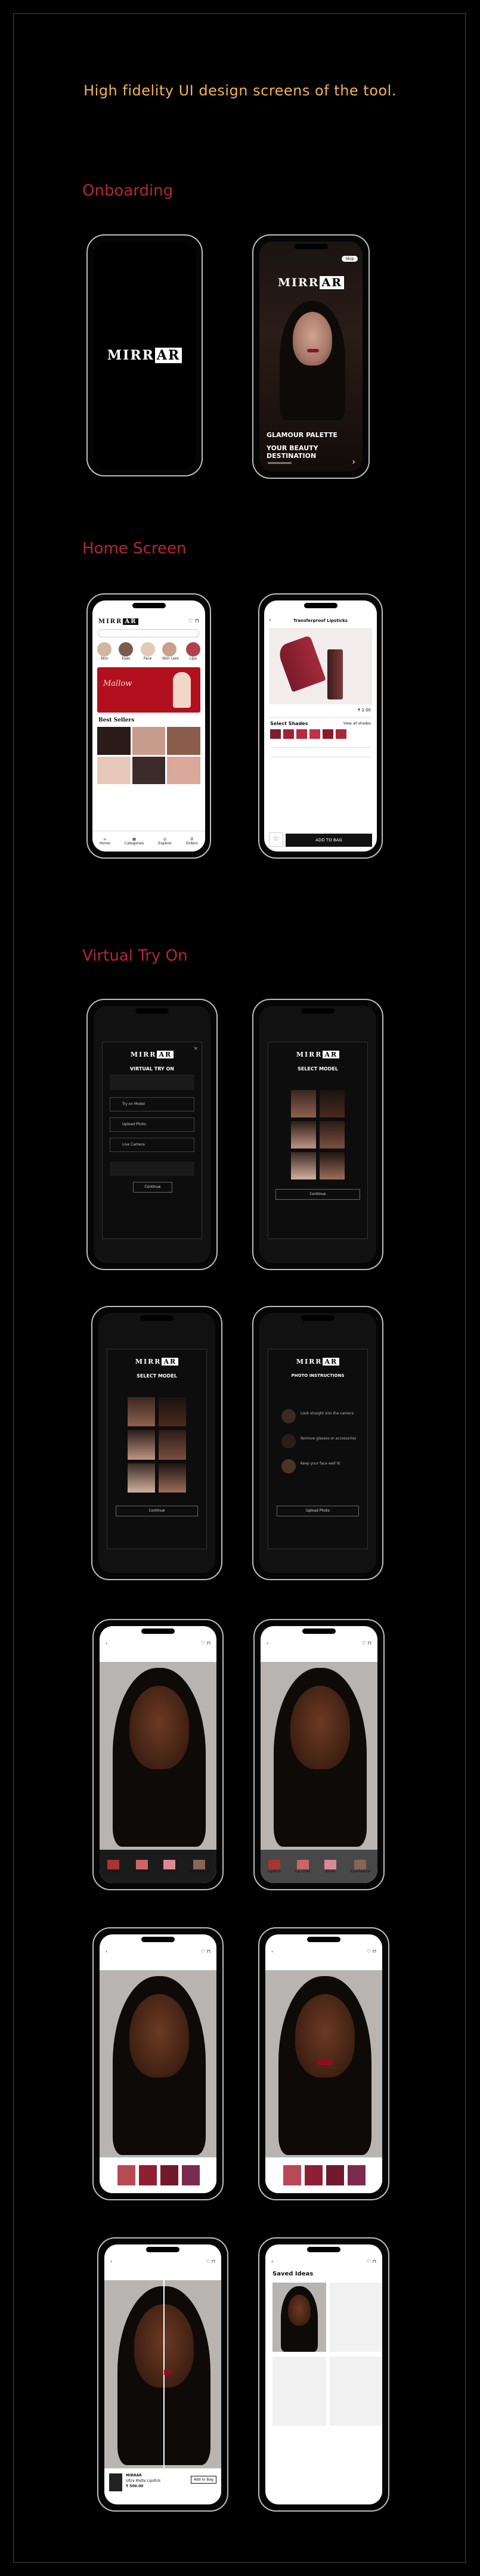  What do you see at coordinates (126, 652) in the screenshot?
I see `category-eyes: Eyes` at bounding box center [126, 652].